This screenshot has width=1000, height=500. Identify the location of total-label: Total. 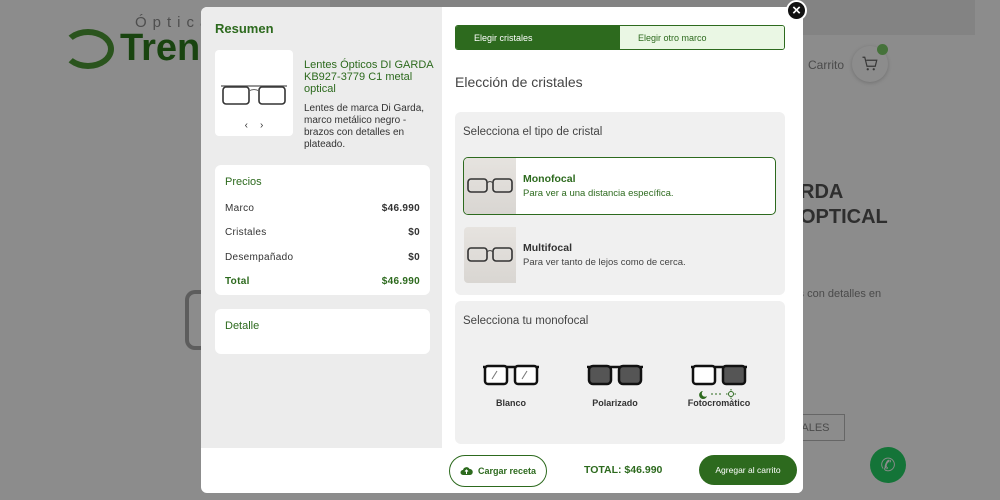
(237, 282).